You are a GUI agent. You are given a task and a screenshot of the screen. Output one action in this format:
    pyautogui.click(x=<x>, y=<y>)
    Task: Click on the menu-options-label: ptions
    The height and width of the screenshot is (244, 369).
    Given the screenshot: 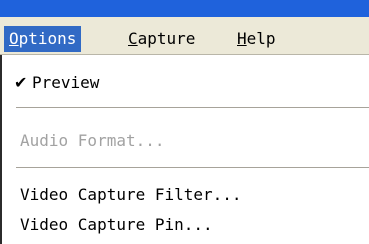 What is the action you would take?
    pyautogui.click(x=47, y=38)
    